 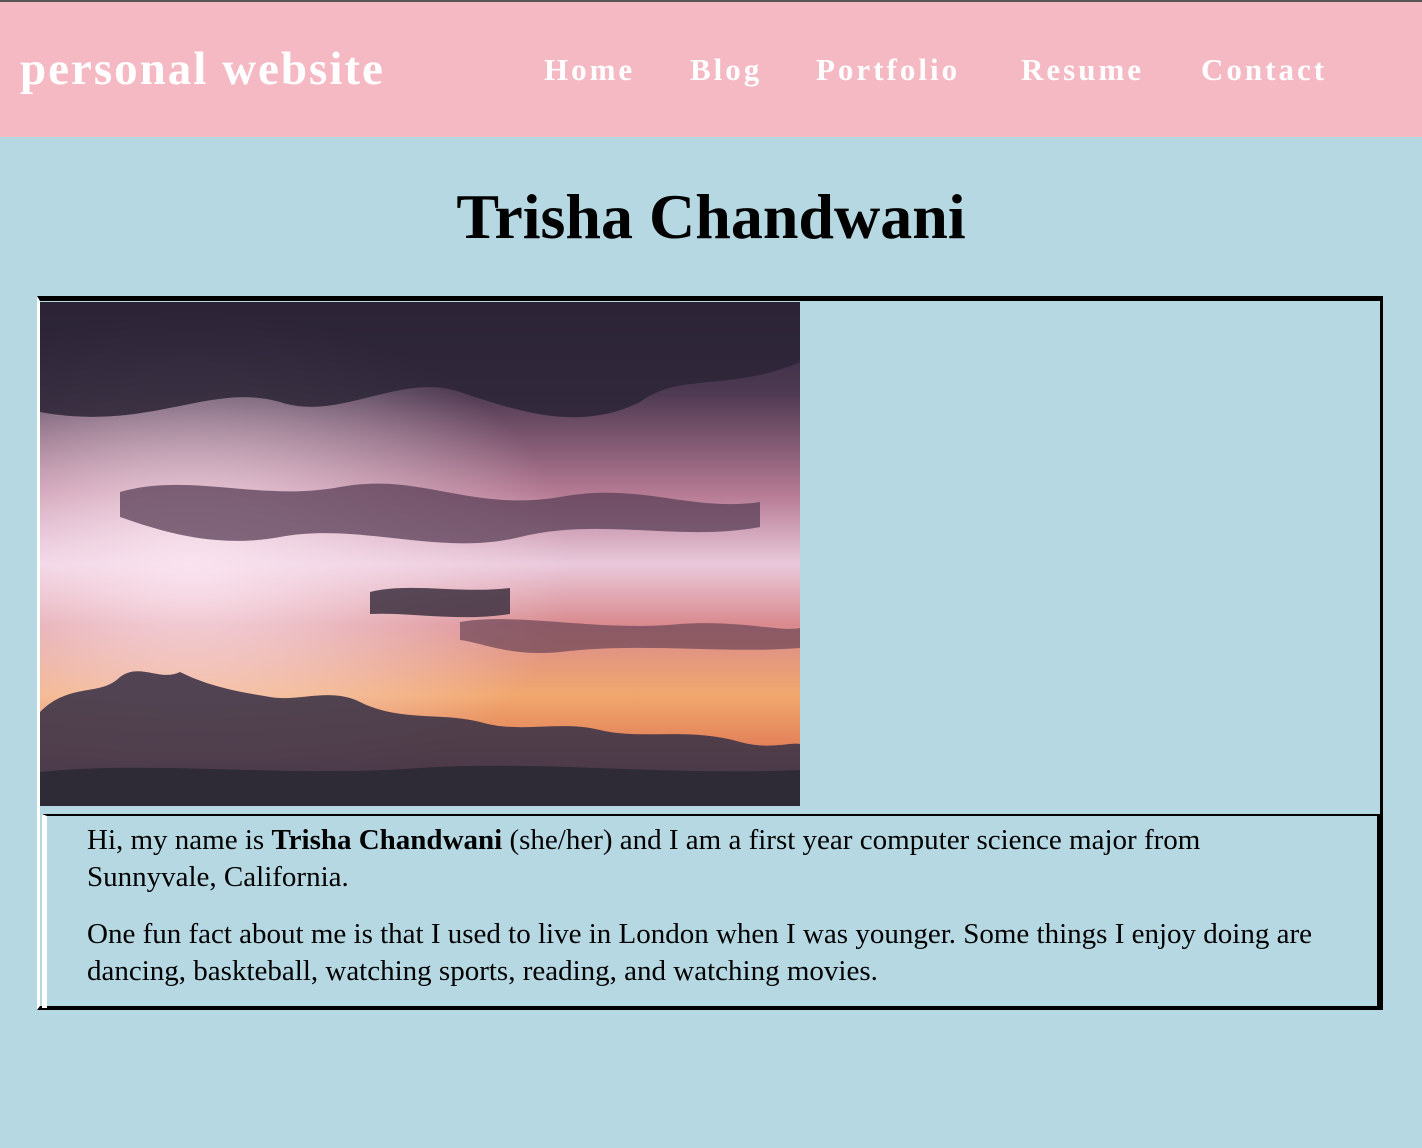 I want to click on nav-link-resume: Resume, so click(x=1082, y=70).